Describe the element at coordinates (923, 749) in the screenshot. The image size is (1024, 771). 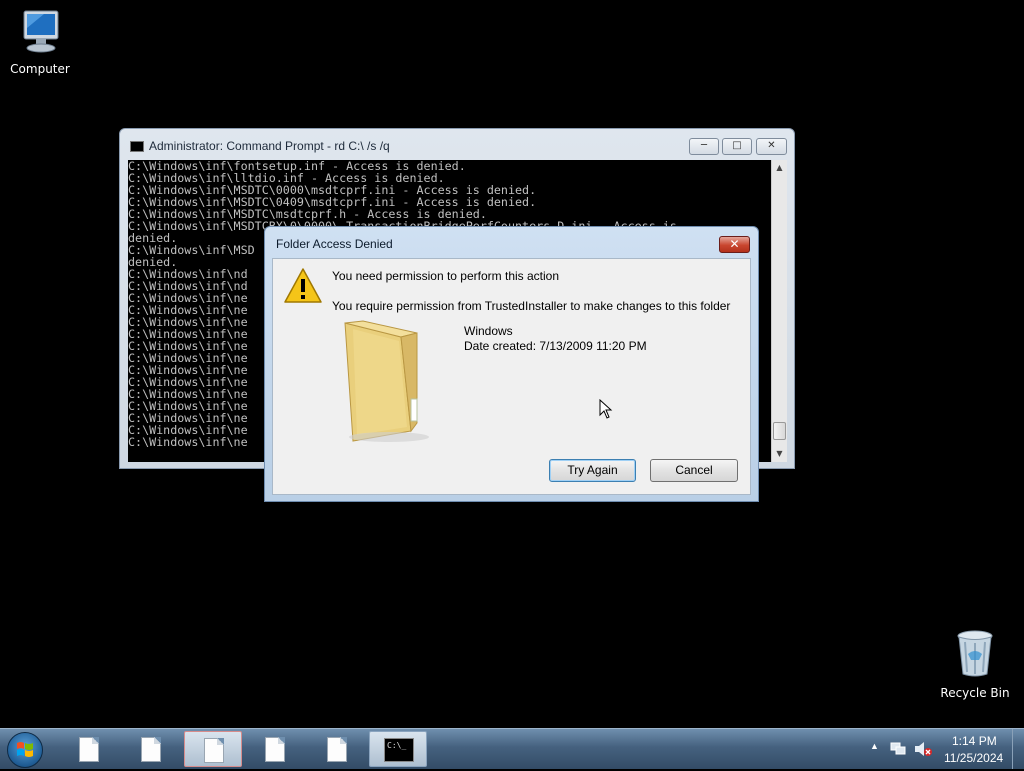
I see `volume-muted-icon` at that location.